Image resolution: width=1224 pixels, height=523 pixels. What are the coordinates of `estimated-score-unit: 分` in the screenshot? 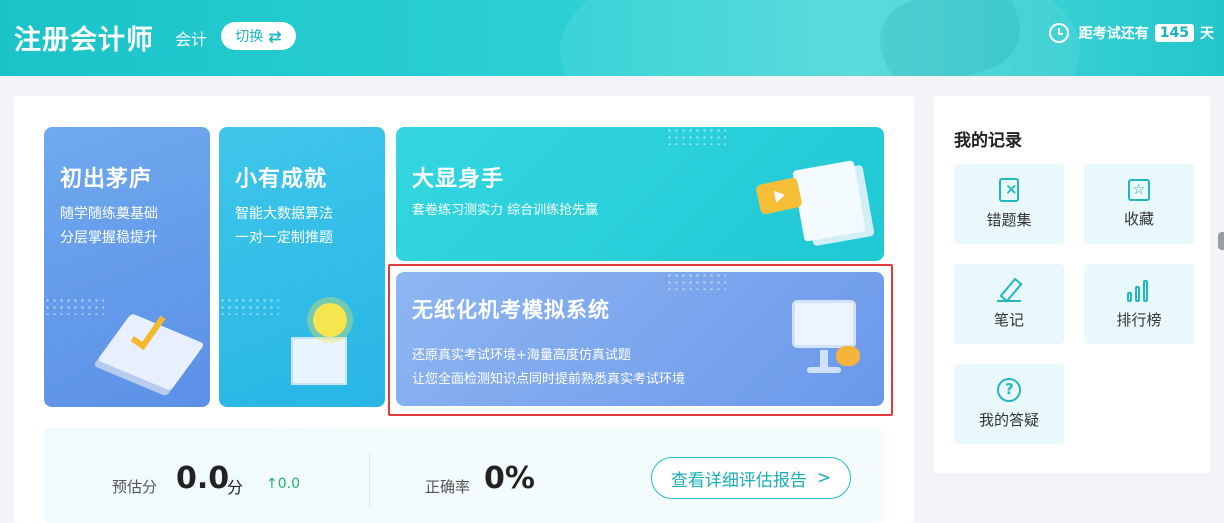 It's located at (235, 487).